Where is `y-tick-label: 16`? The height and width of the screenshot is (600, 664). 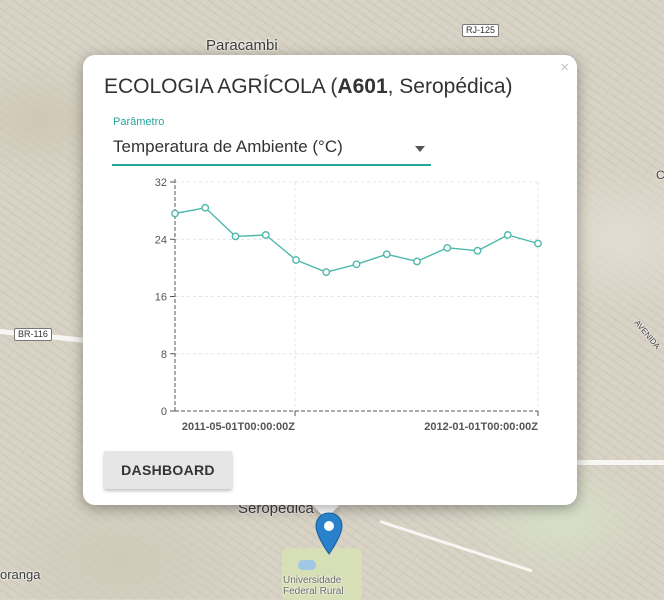
y-tick-label: 16 is located at coordinates (161, 298).